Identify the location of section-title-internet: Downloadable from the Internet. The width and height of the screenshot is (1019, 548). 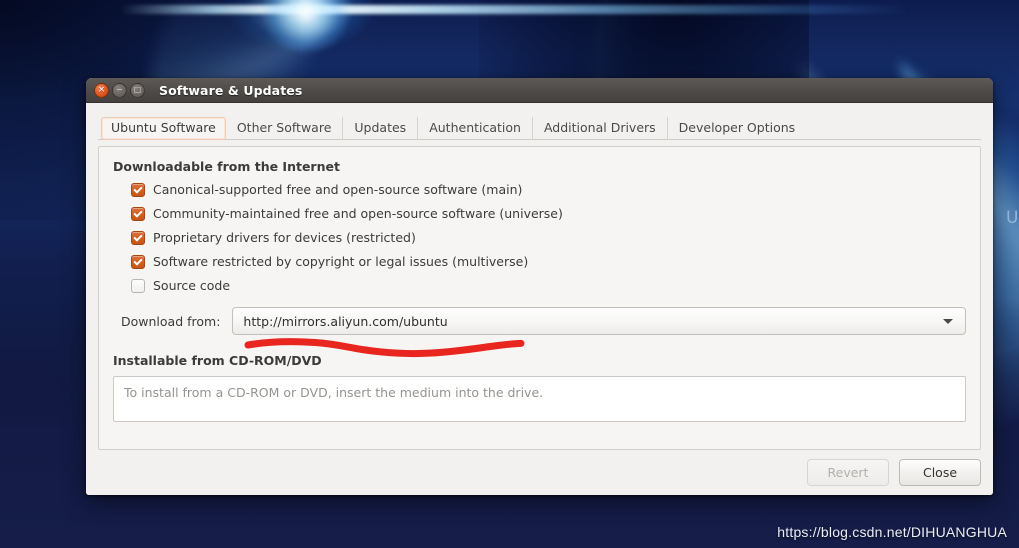
(226, 166).